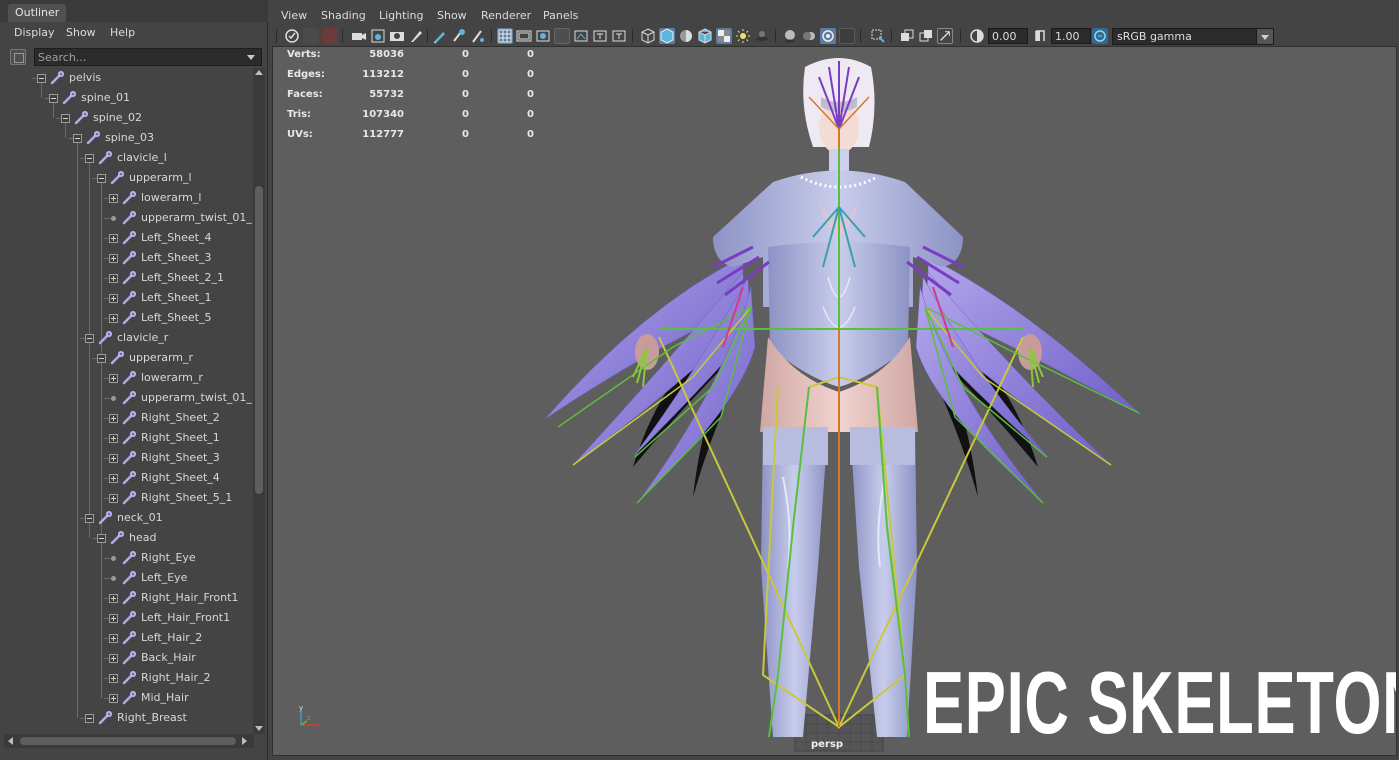  What do you see at coordinates (790, 36) in the screenshot?
I see `ambient-occlusion-icon` at bounding box center [790, 36].